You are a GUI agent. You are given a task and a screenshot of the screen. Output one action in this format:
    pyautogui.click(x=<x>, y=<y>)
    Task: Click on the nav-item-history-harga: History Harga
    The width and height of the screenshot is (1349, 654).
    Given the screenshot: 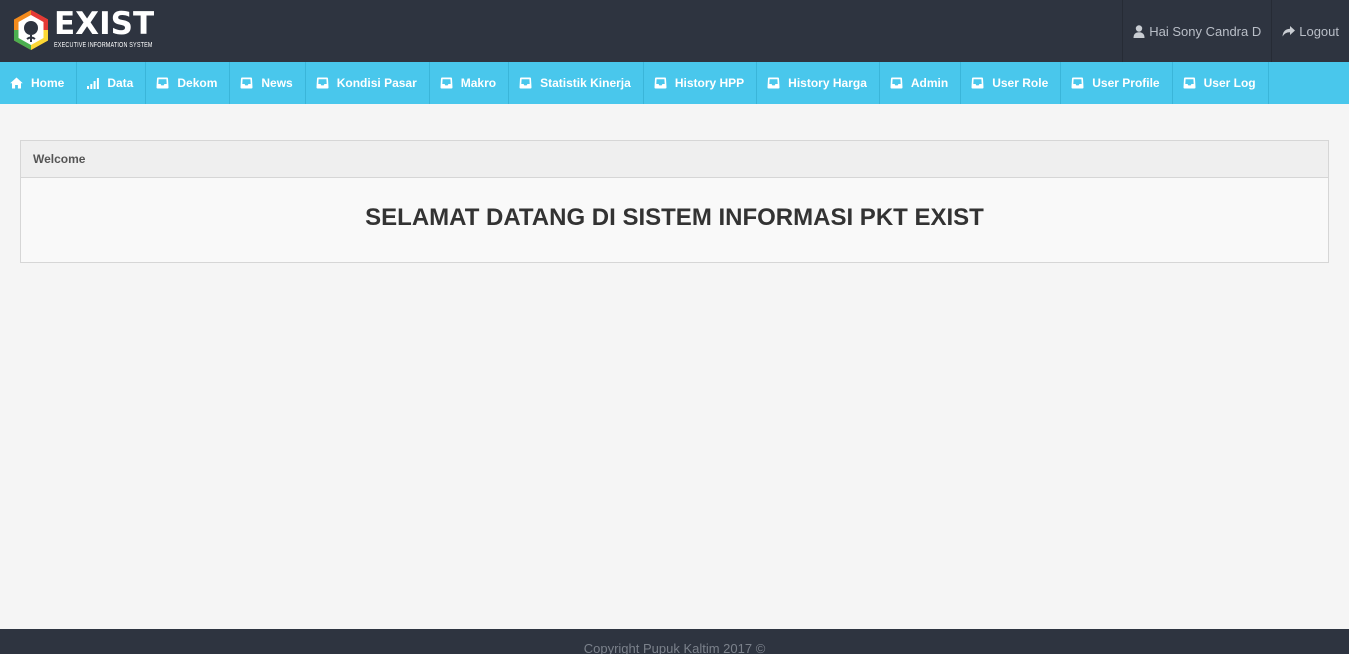 What is the action you would take?
    pyautogui.click(x=818, y=83)
    